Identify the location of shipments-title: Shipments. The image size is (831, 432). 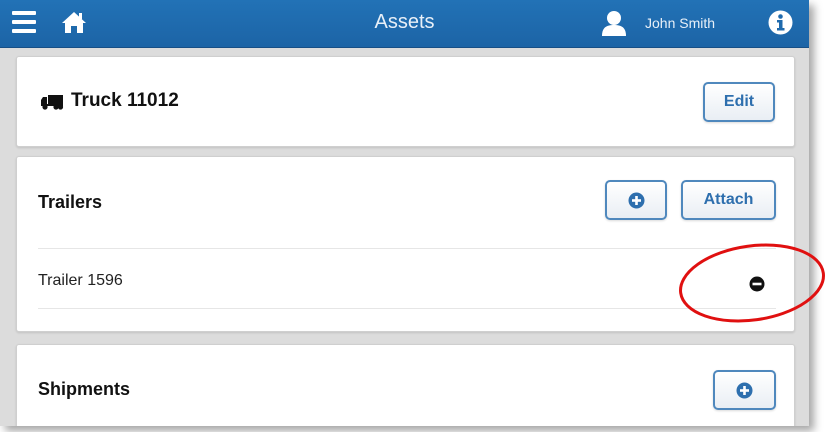
(84, 389).